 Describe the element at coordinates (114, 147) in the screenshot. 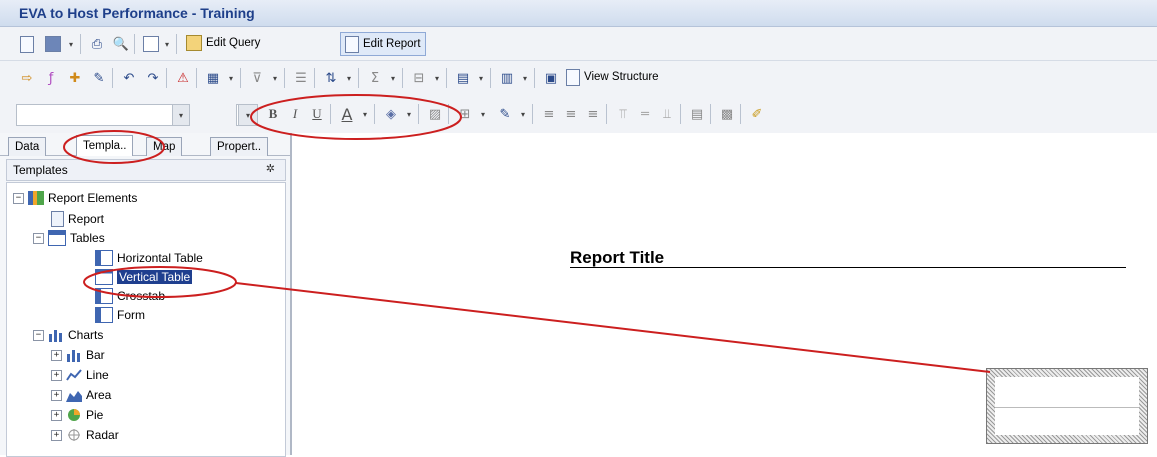

I see `templates-tab-highlight-ellipse` at that location.